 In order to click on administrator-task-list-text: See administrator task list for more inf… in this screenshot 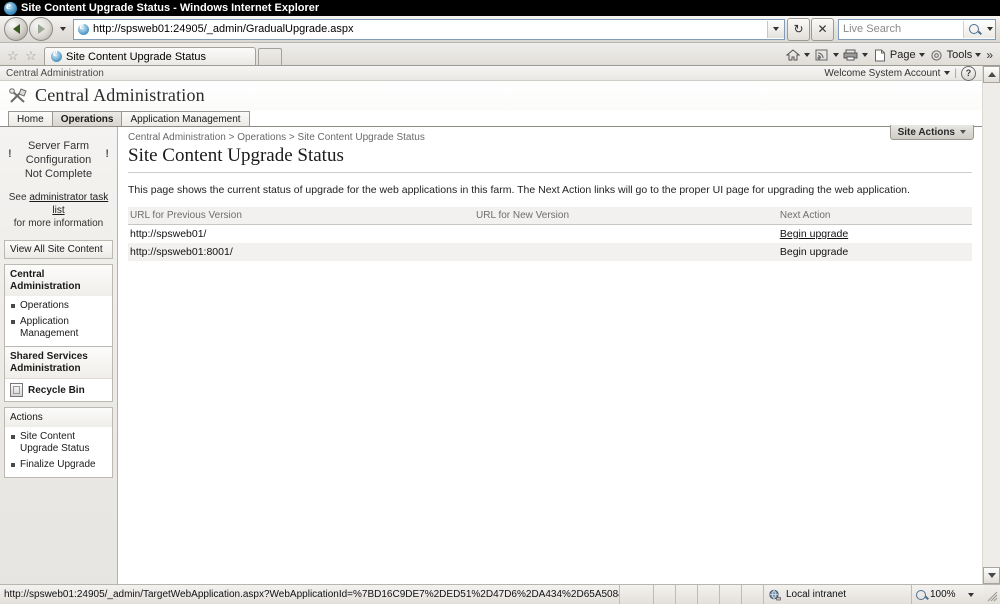, I will do `click(58, 210)`.